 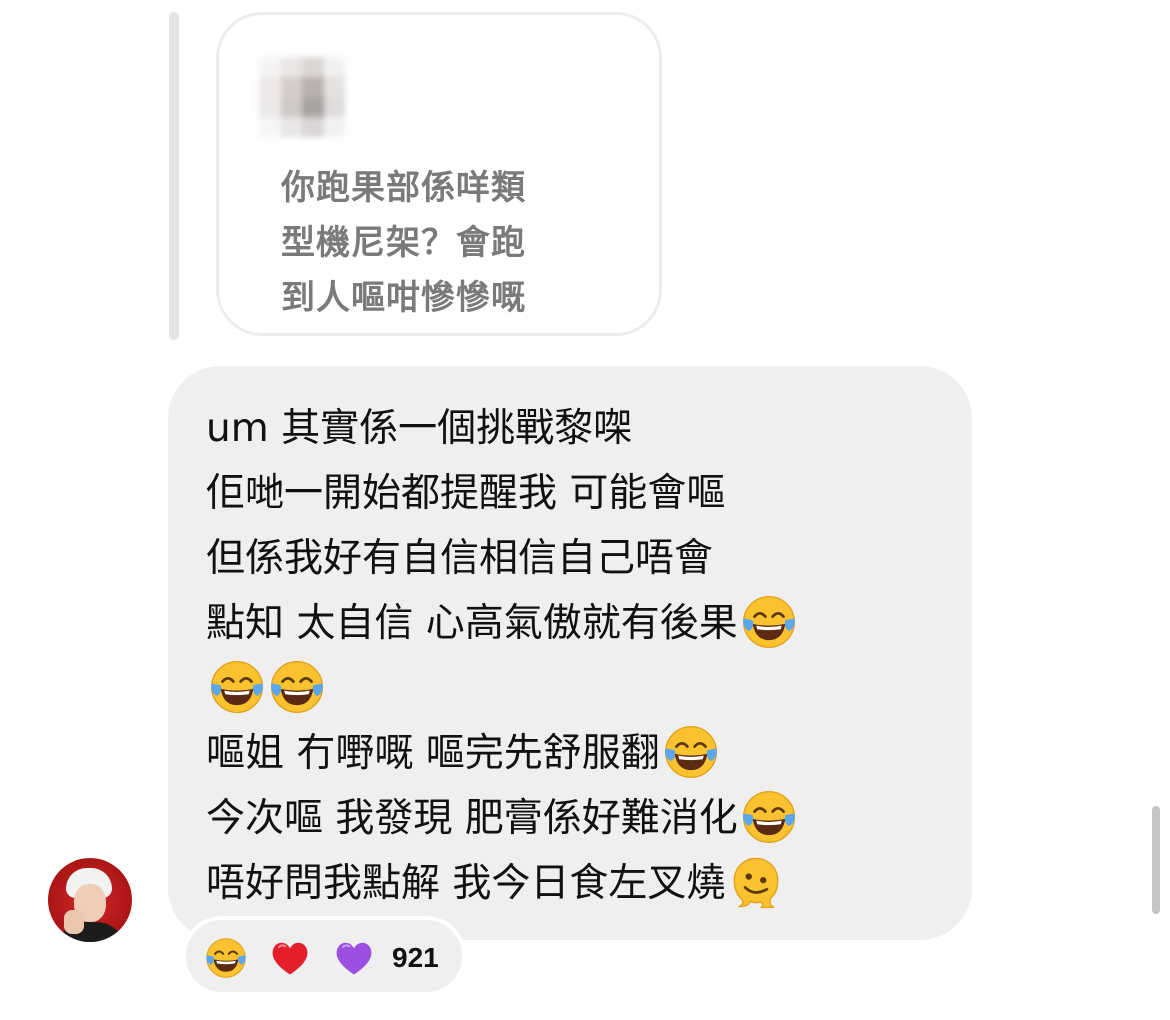 What do you see at coordinates (576, 688) in the screenshot?
I see `message-line` at bounding box center [576, 688].